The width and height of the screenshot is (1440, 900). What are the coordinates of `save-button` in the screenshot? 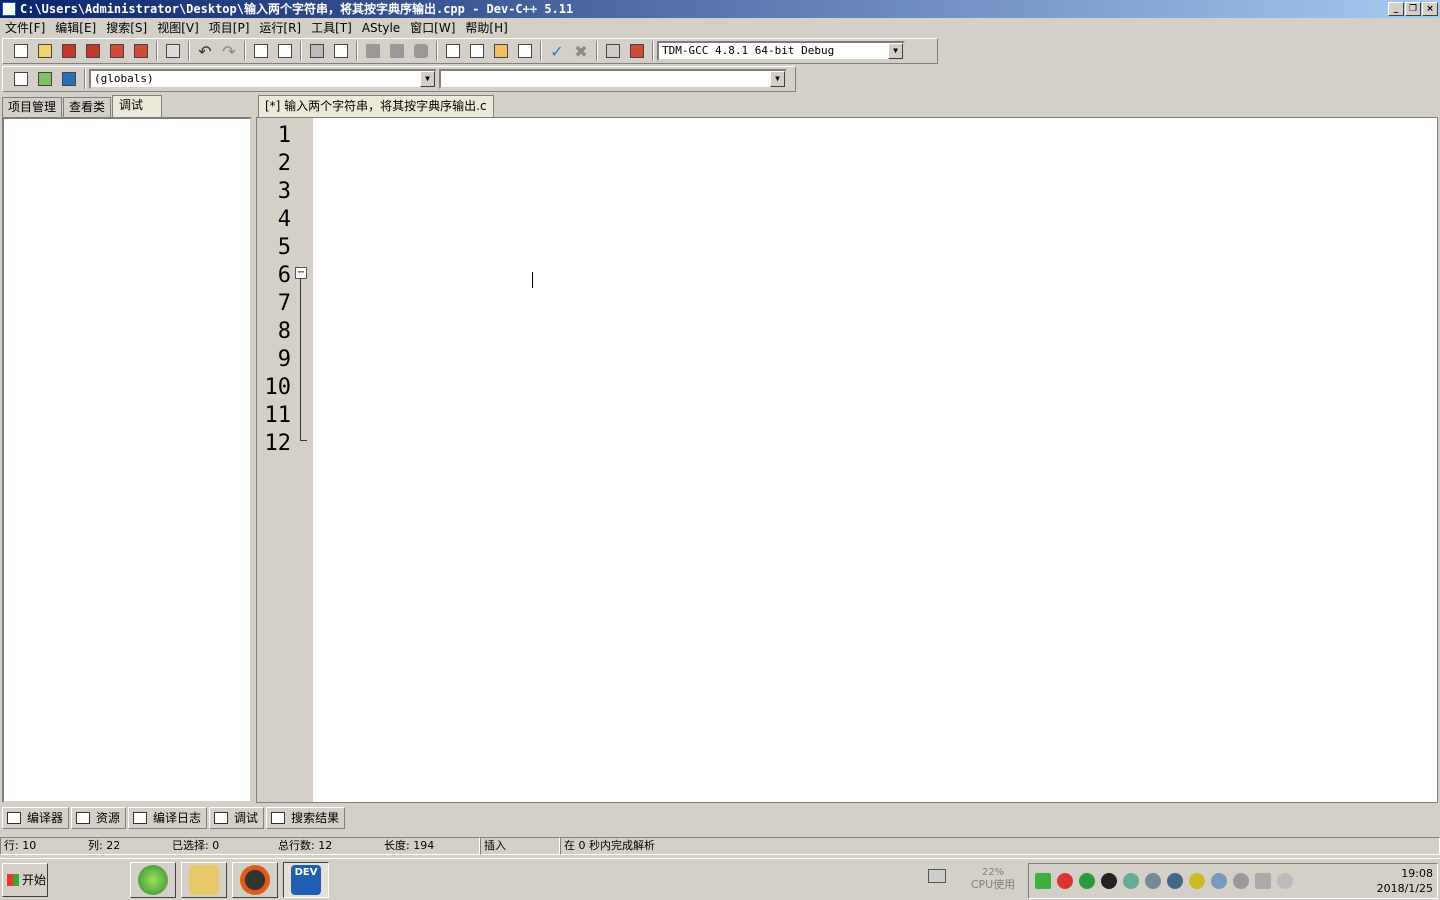 It's located at (69, 51).